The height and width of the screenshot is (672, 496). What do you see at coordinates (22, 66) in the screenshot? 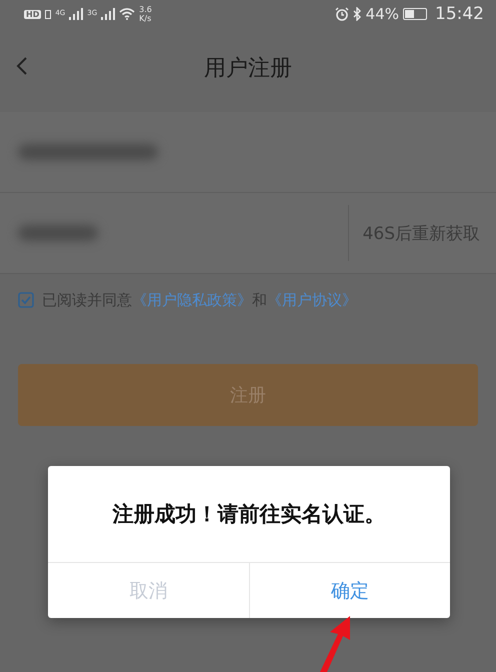
I see `back-icon` at bounding box center [22, 66].